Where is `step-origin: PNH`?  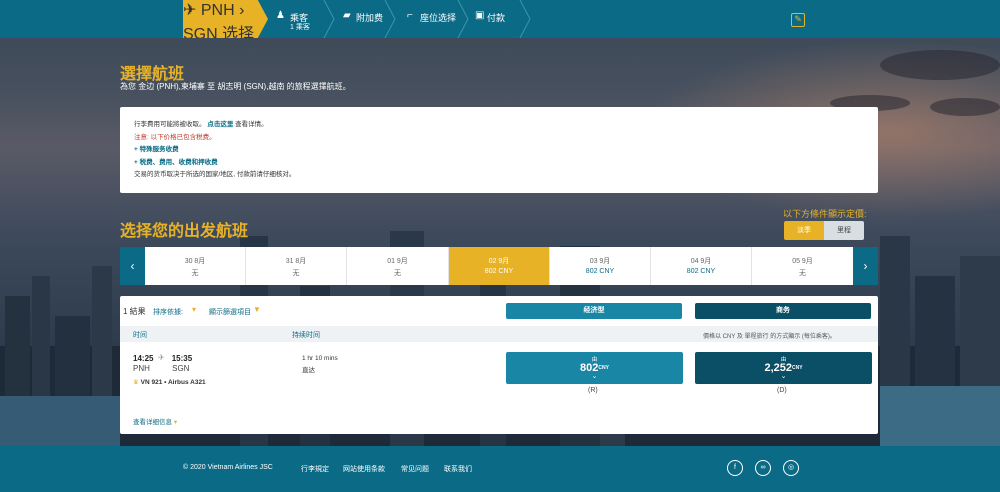
step-origin: PNH is located at coordinates (217, 10).